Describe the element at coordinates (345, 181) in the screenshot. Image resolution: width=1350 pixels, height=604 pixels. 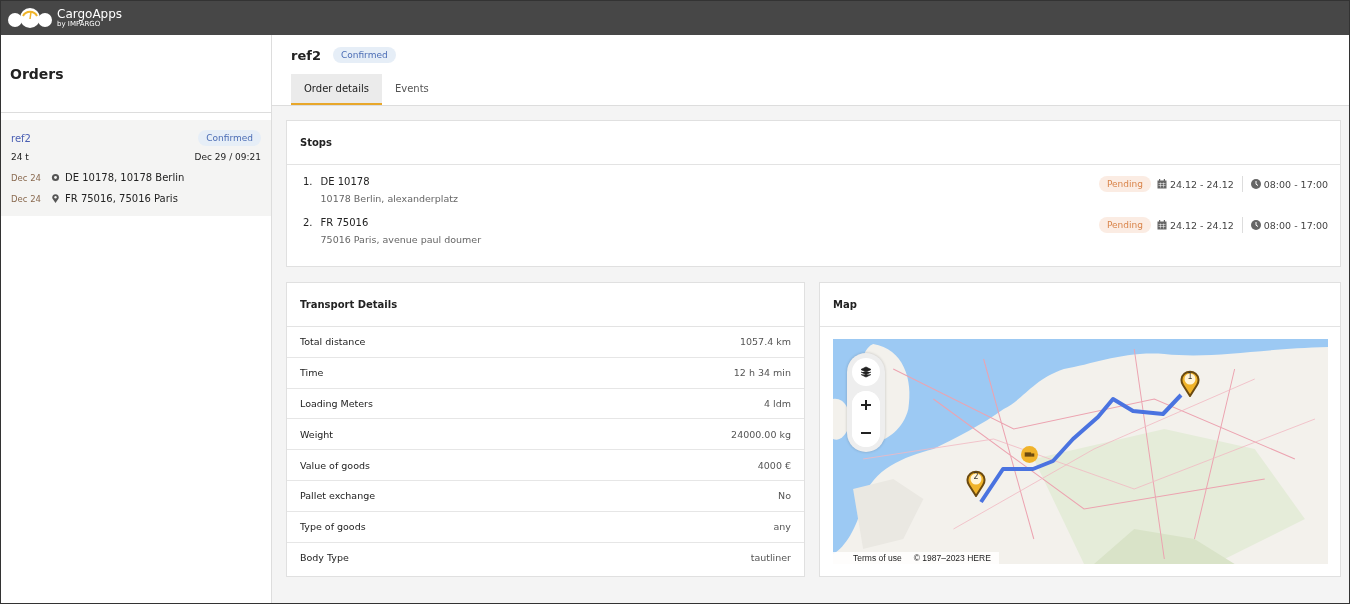
I see `stop-code: DE 10178` at that location.